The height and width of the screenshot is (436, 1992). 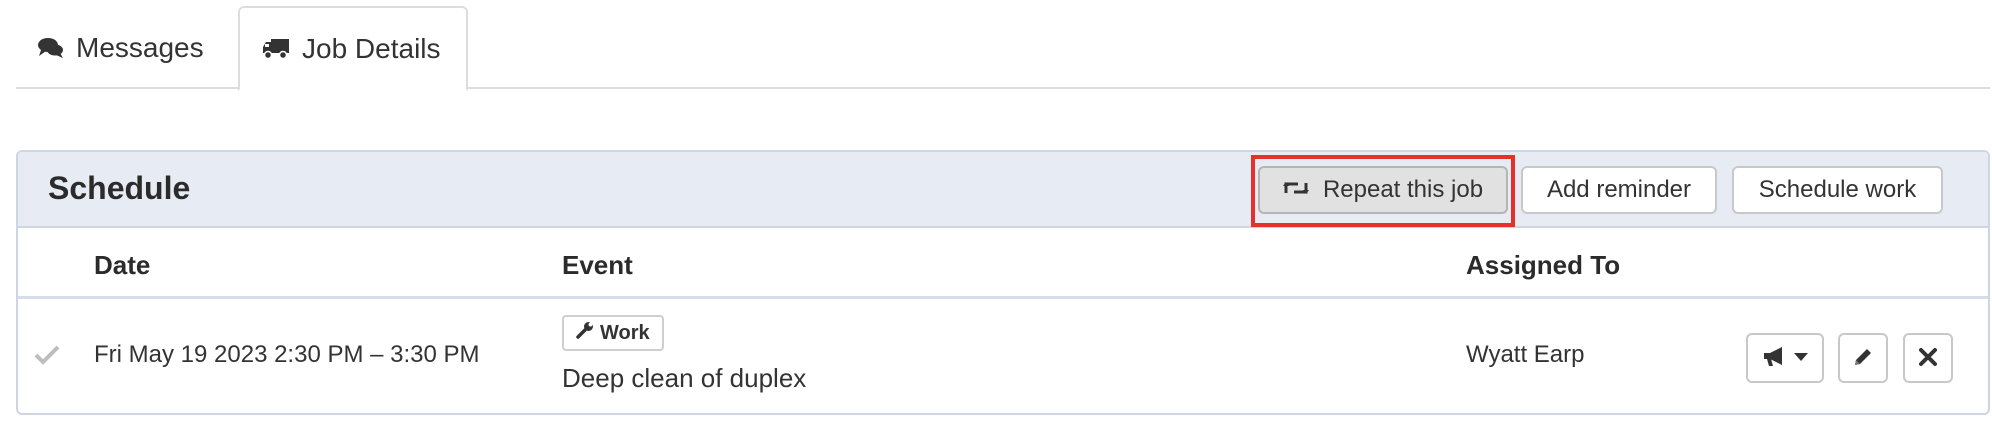 I want to click on assigned-to: Wyatt Earp, so click(x=1525, y=354).